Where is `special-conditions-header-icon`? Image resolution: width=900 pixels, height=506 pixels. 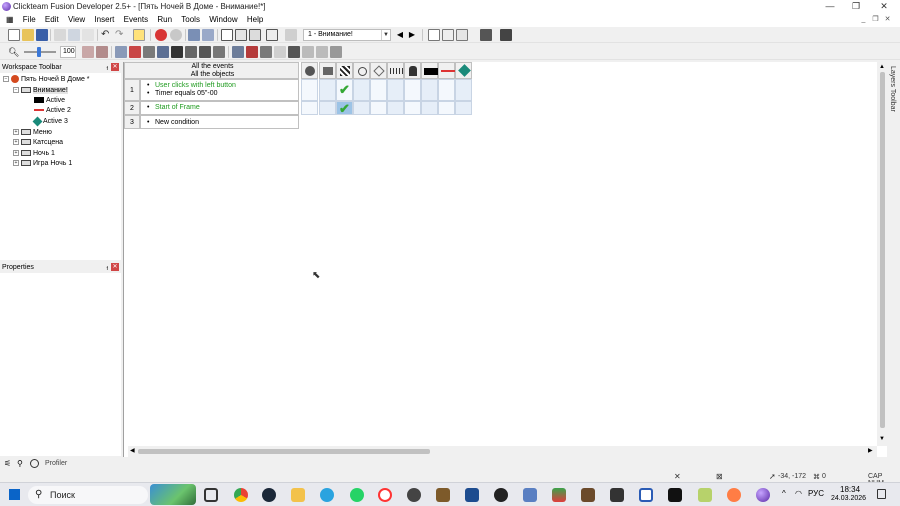 special-conditions-header-icon is located at coordinates (309, 70).